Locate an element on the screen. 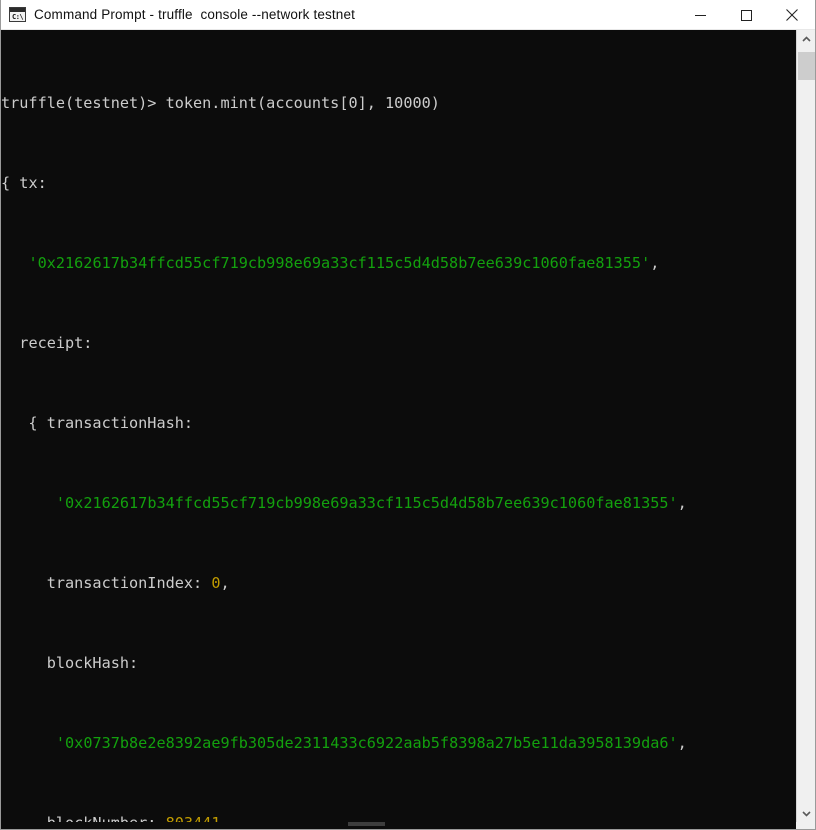 The image size is (816, 830). console-line: { tx: is located at coordinates (24, 183).